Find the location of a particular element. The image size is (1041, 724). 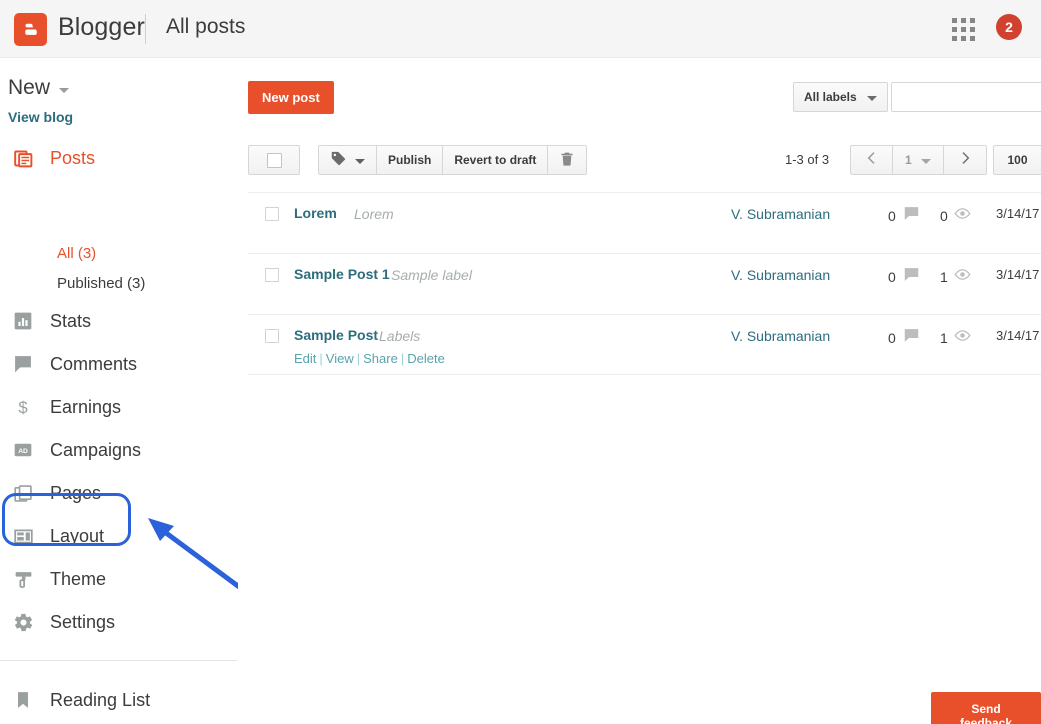

per-page-value: 100 is located at coordinates (1017, 160).